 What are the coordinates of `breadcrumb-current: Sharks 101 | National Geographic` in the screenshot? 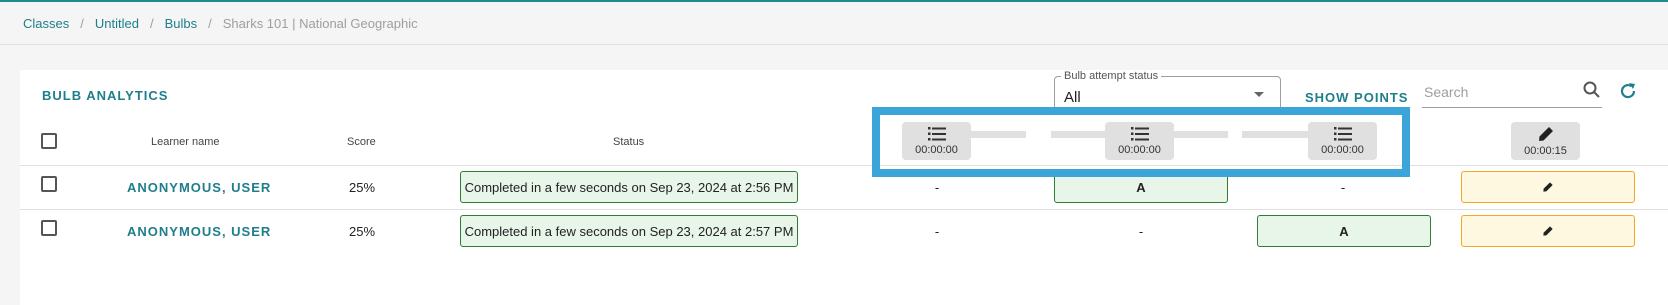 It's located at (320, 23).